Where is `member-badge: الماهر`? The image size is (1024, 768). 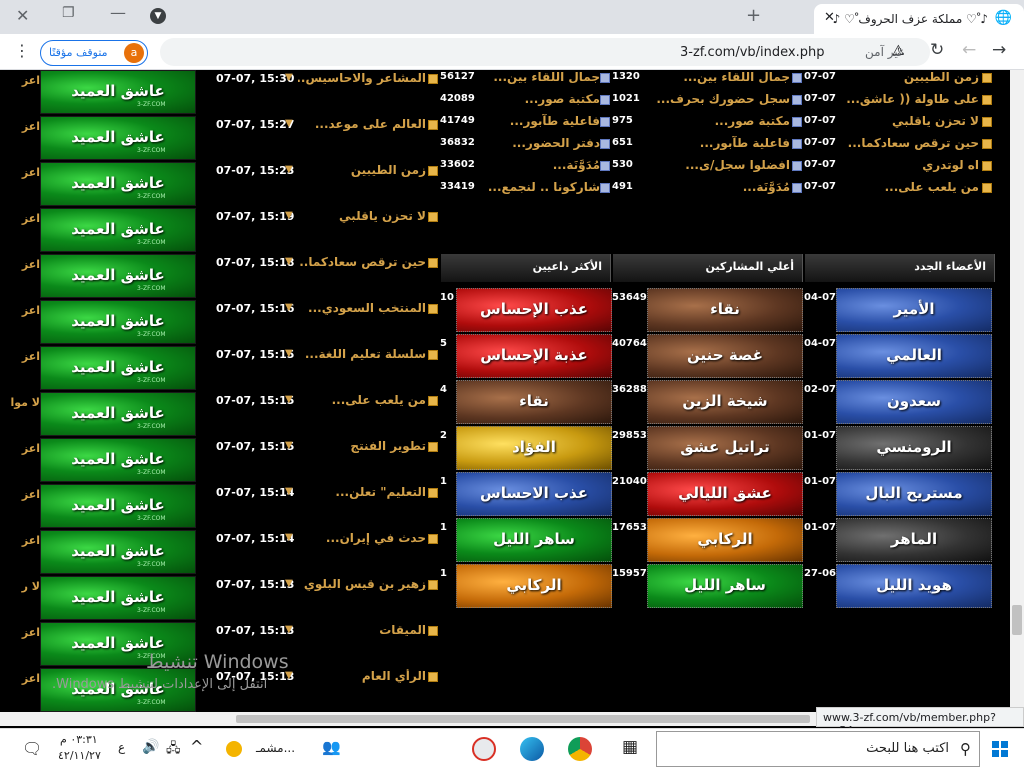 member-badge: الماهر is located at coordinates (914, 540).